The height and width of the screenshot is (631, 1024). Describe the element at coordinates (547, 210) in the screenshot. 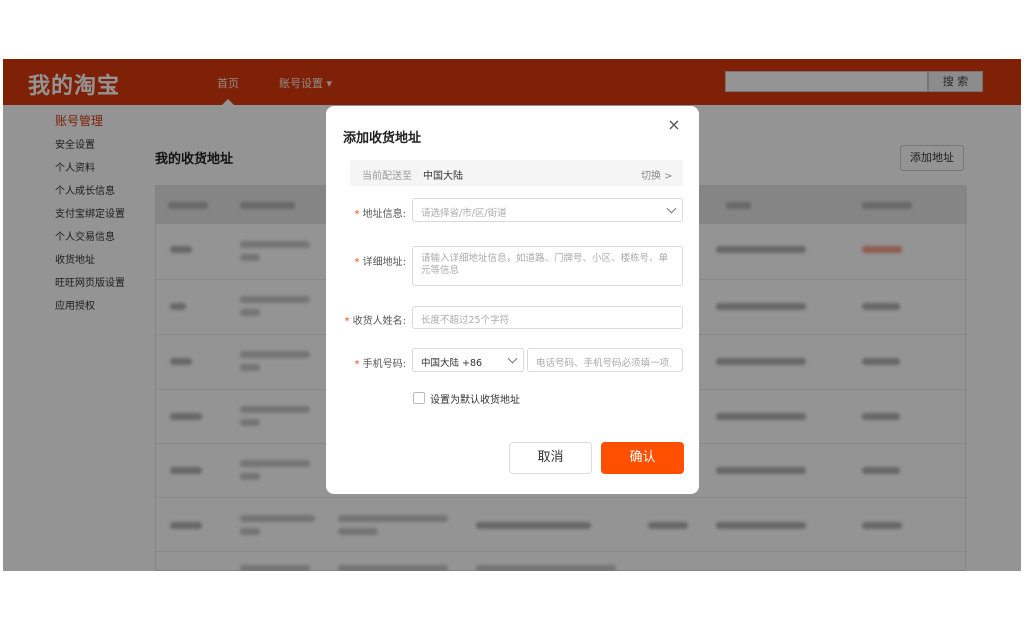

I see `region-select: 请选择省/市/区/街道` at that location.